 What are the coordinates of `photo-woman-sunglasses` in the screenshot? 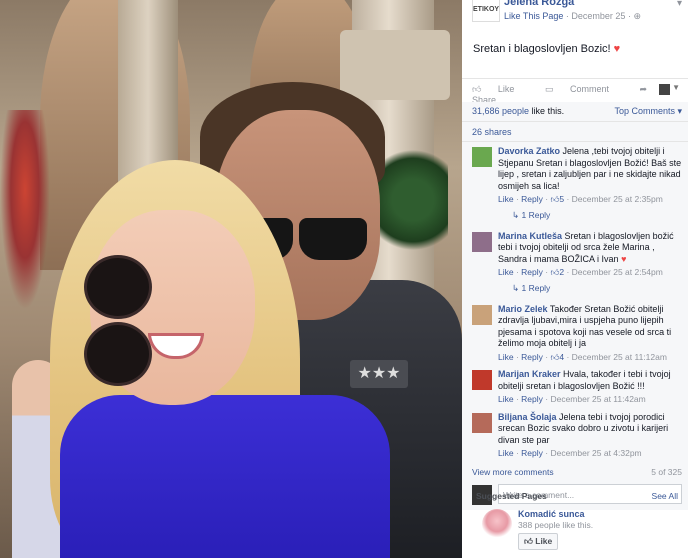 It's located at (159, 320).